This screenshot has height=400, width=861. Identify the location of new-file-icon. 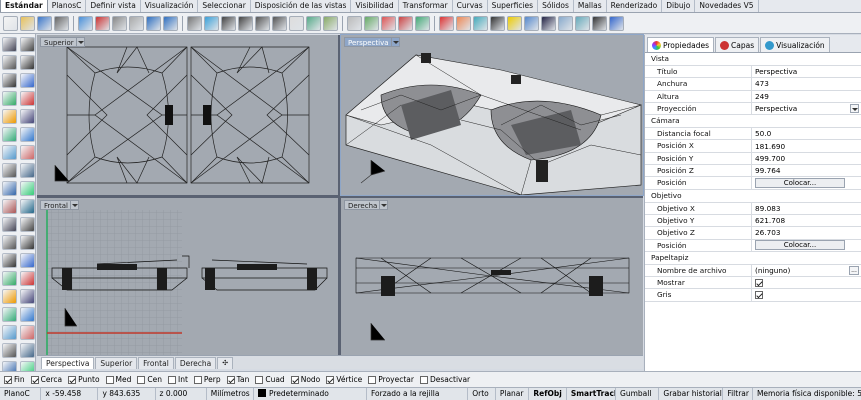
(10, 23).